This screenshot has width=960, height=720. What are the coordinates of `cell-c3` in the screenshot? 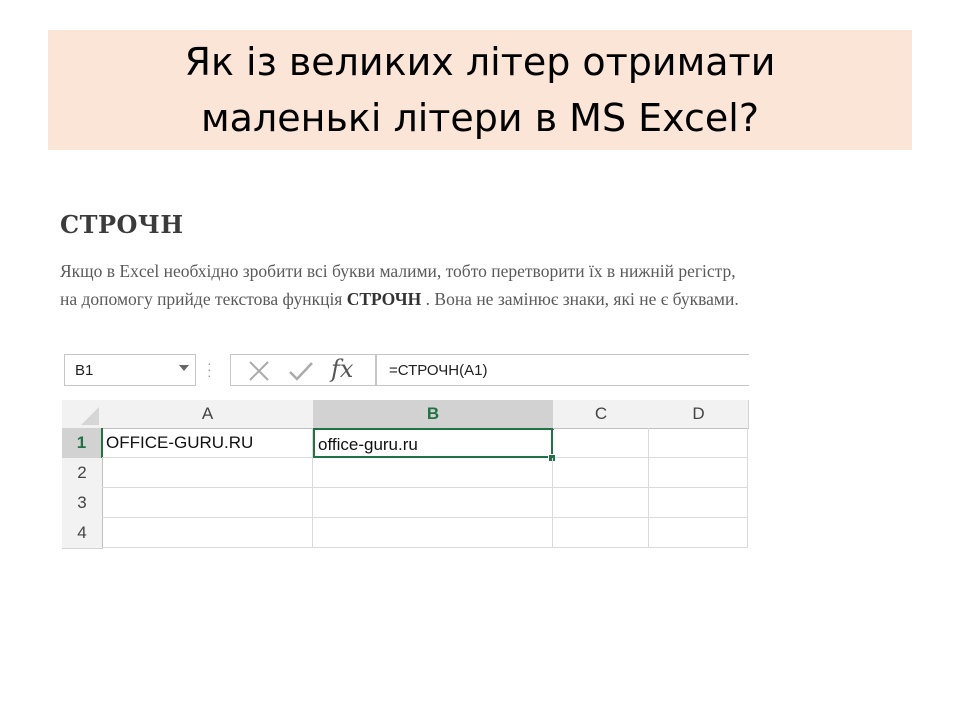 It's located at (601, 503).